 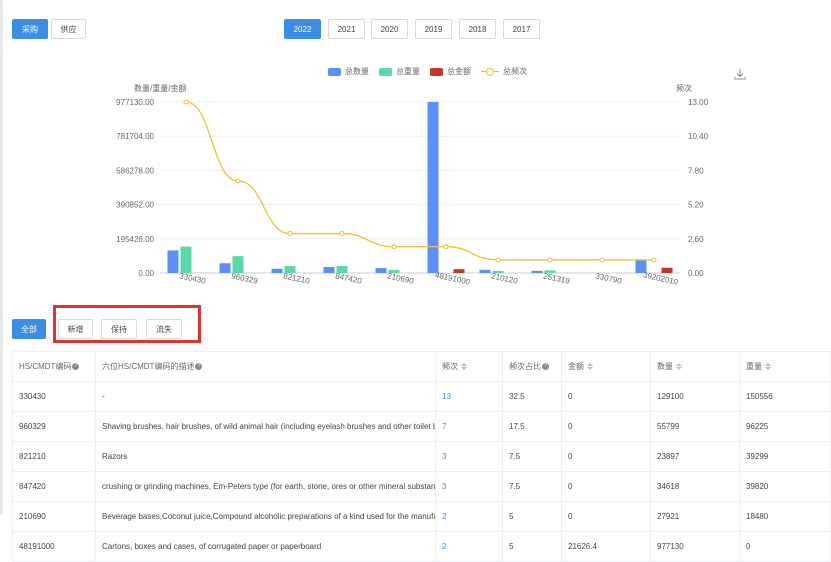 I want to click on x-tick-label: 847420, so click(x=349, y=278).